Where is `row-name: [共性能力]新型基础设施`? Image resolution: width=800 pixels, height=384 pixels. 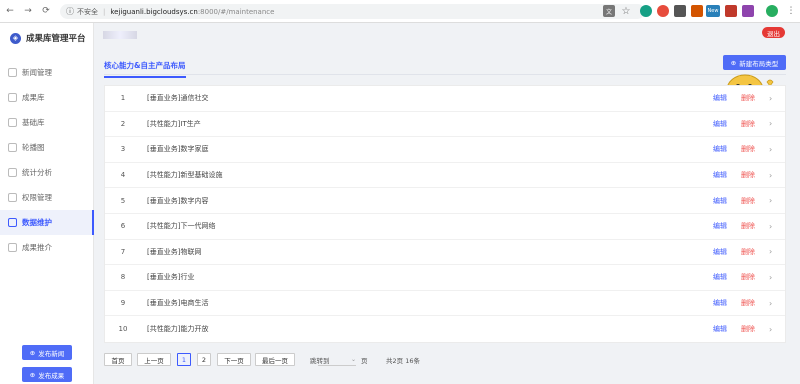
row-name: [共性能力]新型基础设施 is located at coordinates (185, 175).